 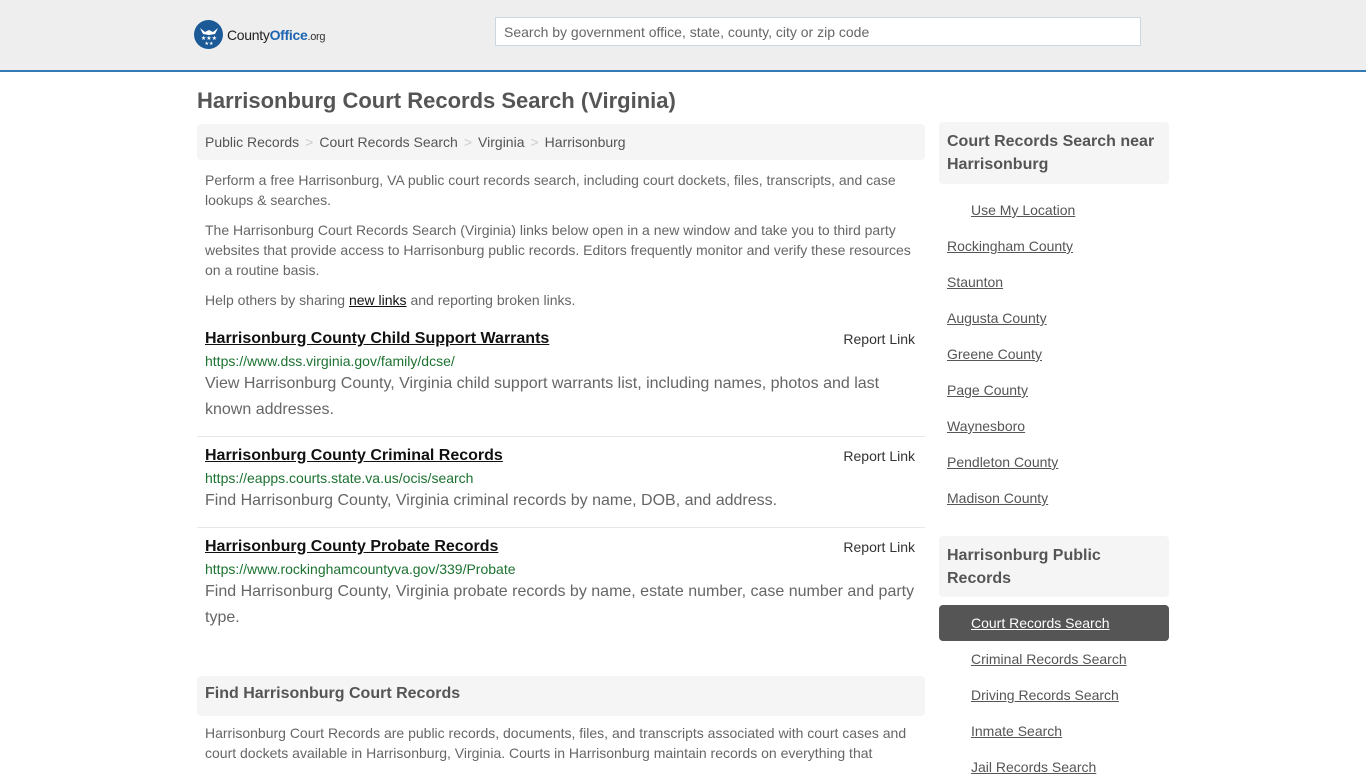 I want to click on breadcrumb-public-records: Public Records, so click(x=252, y=142).